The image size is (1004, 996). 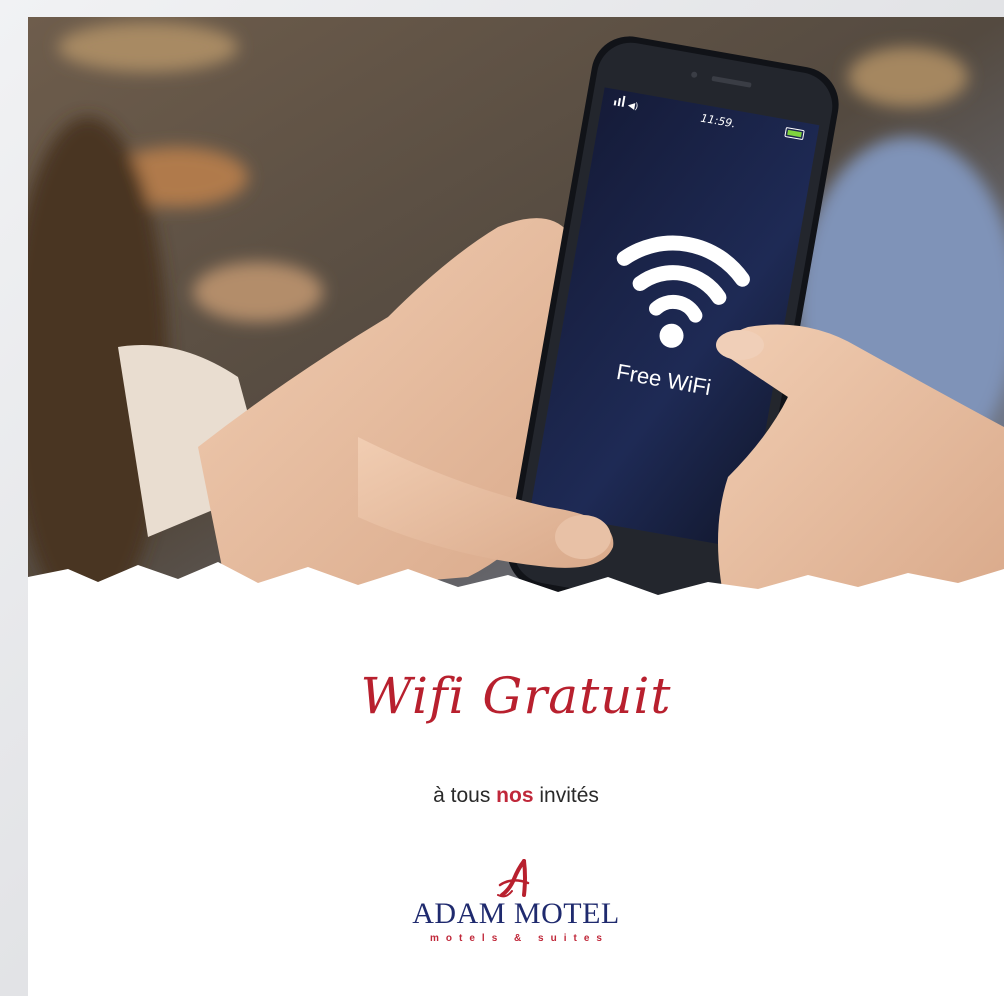 I want to click on subline-after: invités, so click(x=569, y=795).